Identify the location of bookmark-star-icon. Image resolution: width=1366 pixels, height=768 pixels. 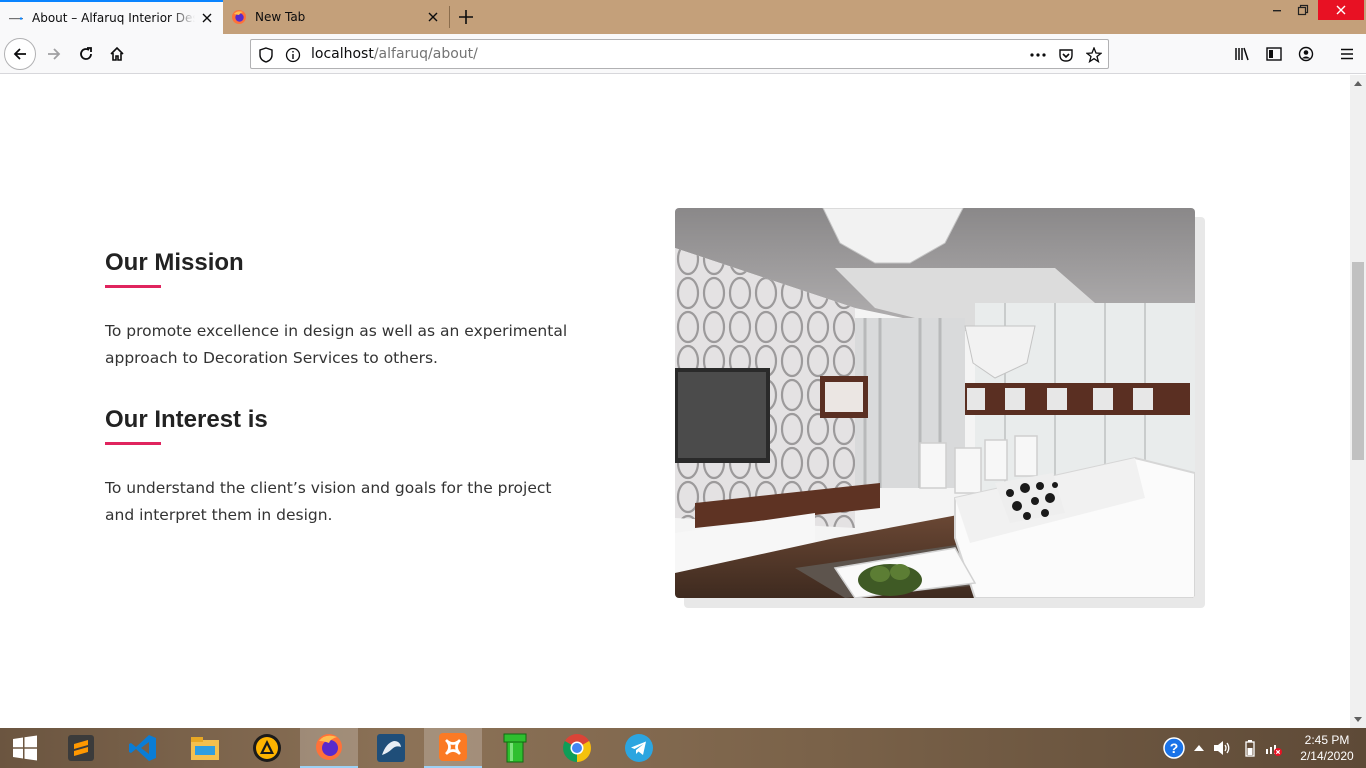
(1094, 55).